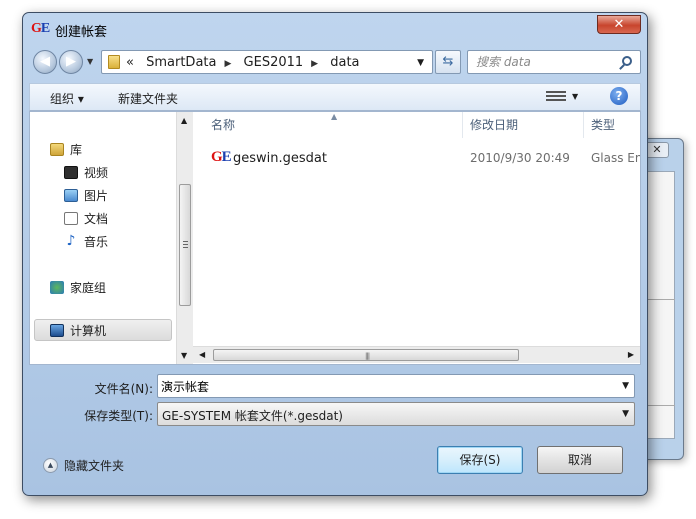 The width and height of the screenshot is (696, 519). I want to click on views-dropdown-icon: ▼, so click(575, 96).